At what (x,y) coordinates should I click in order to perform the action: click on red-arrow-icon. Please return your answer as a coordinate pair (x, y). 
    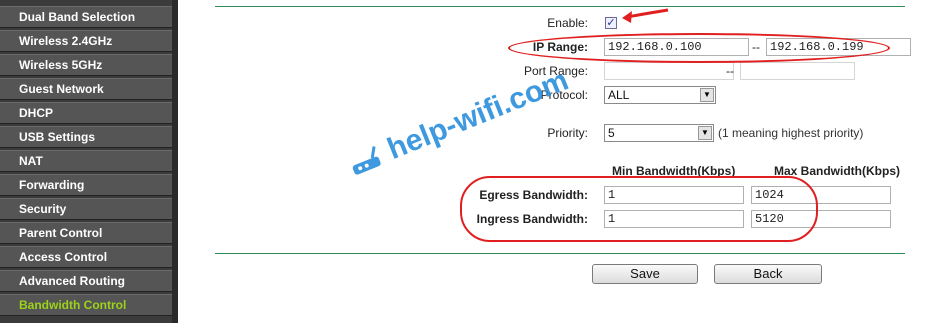
    Looking at the image, I should click on (645, 15).